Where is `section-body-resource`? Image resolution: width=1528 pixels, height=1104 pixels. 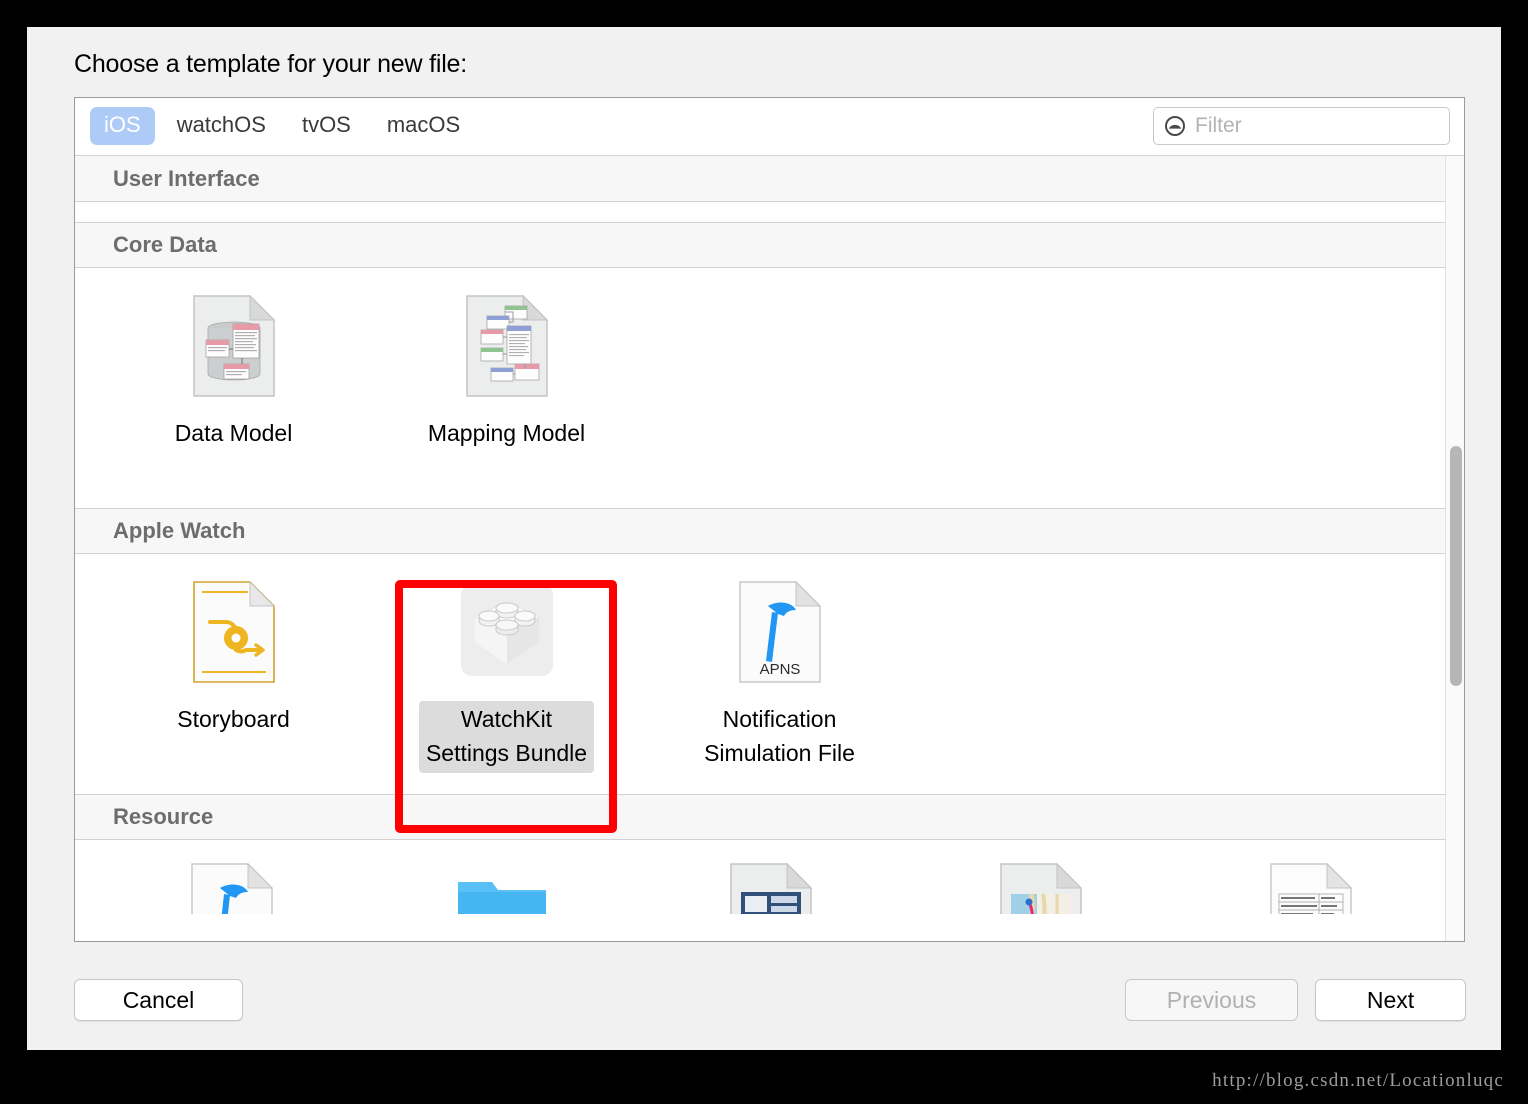
section-body-resource is located at coordinates (760, 877).